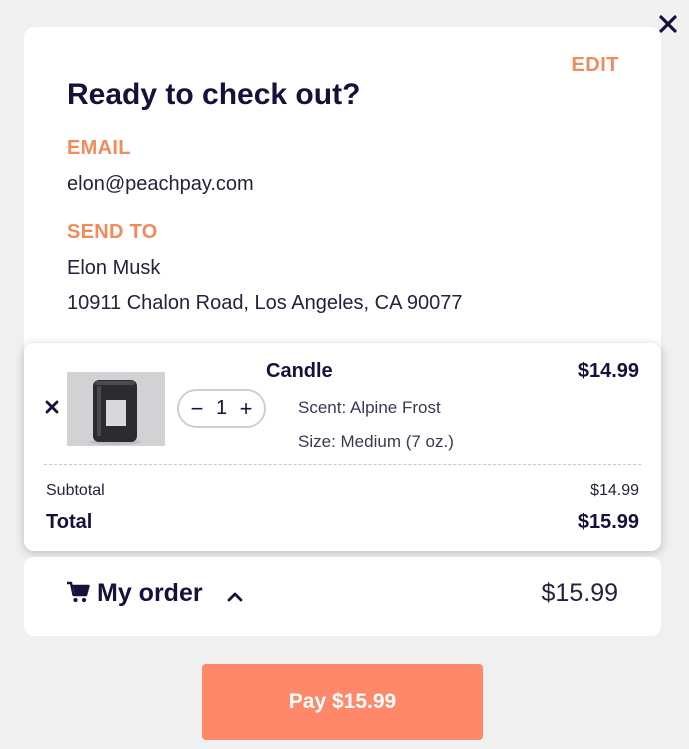 Image resolution: width=689 pixels, height=749 pixels. Describe the element at coordinates (342, 464) in the screenshot. I see `divider` at that location.